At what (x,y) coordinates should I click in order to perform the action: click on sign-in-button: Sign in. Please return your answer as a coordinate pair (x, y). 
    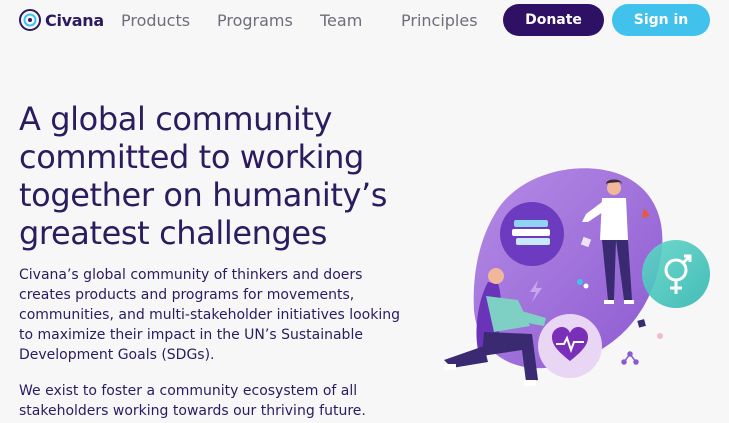
    Looking at the image, I should click on (661, 20).